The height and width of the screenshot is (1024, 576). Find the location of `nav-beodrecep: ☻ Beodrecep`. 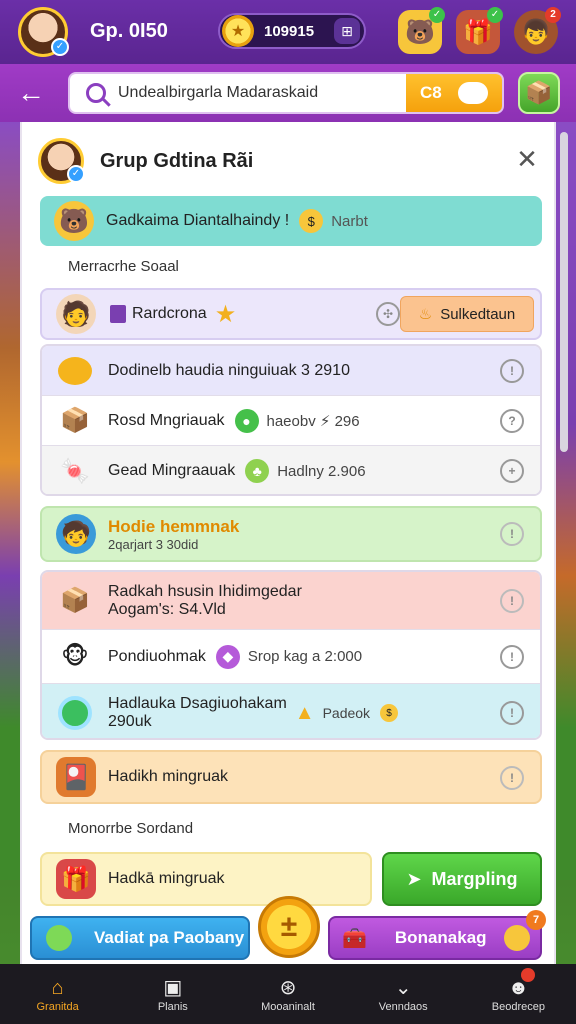

nav-beodrecep: ☻ Beodrecep is located at coordinates (518, 994).